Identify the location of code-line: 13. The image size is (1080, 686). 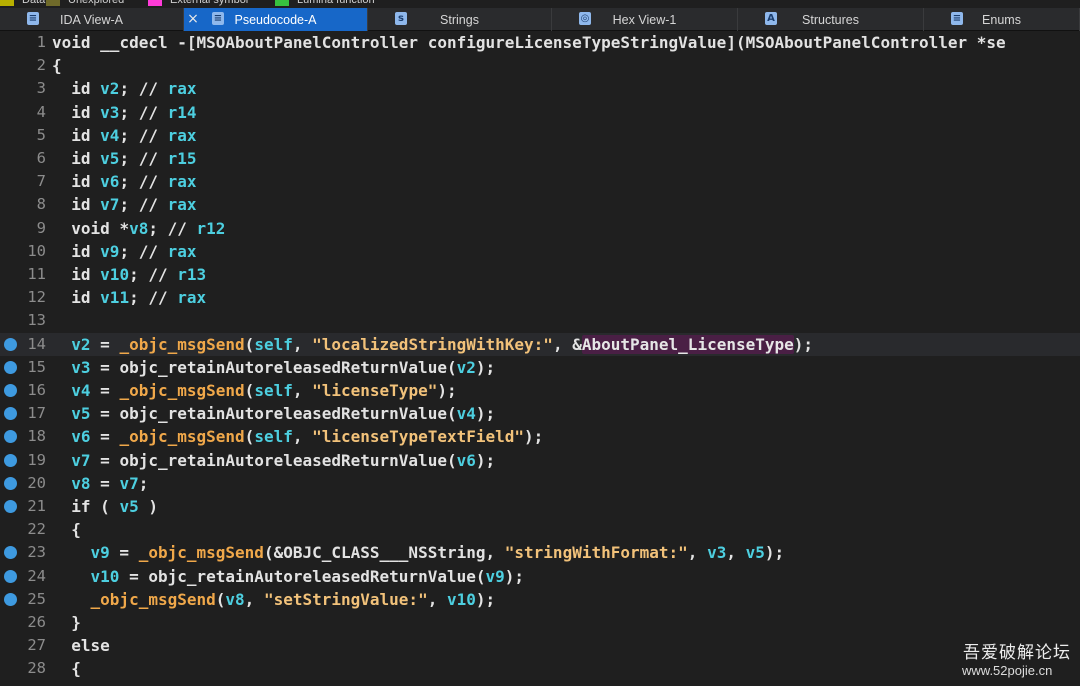
(540, 320).